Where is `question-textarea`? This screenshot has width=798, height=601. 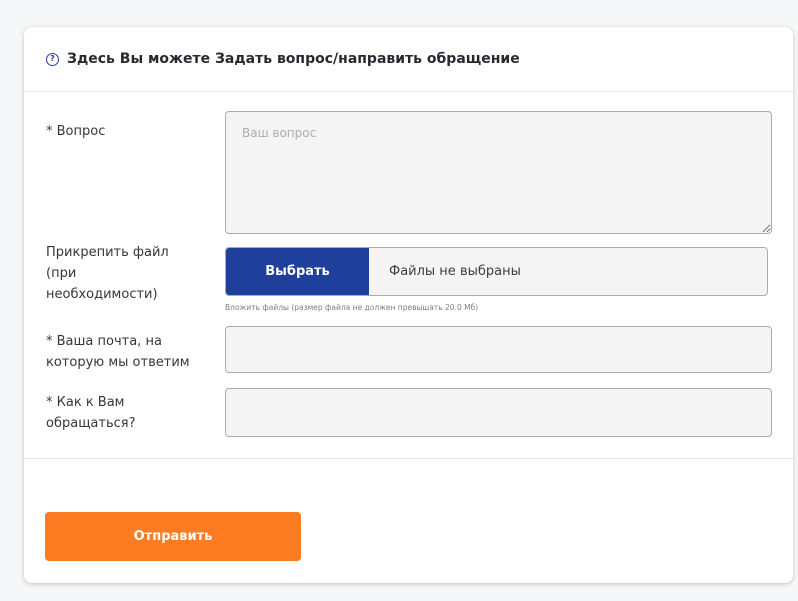 question-textarea is located at coordinates (498, 172).